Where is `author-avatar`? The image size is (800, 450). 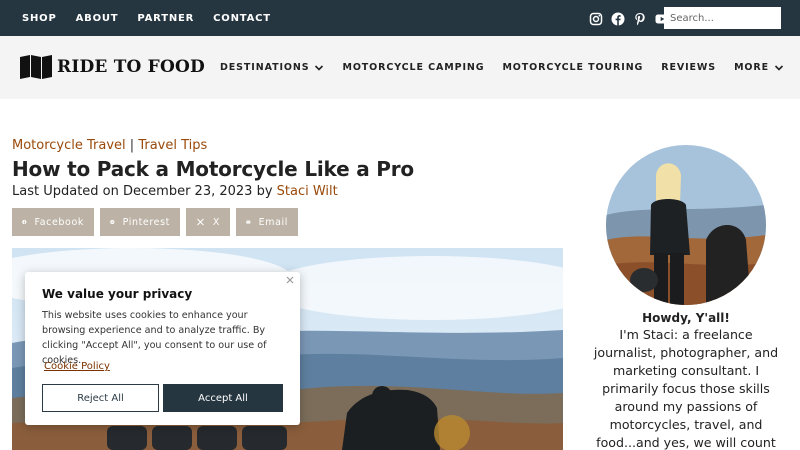
author-avatar is located at coordinates (686, 225).